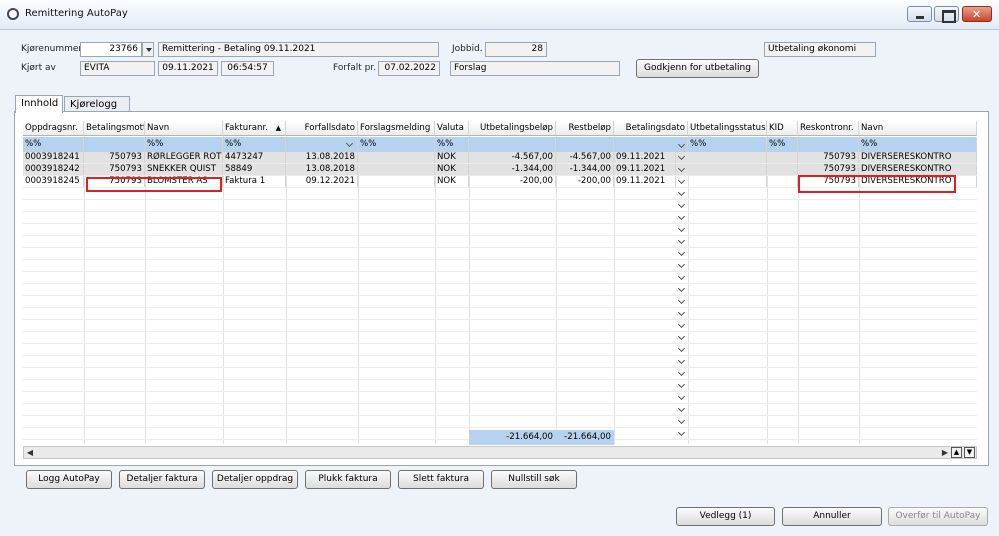 This screenshot has height=536, width=999. I want to click on col-fakturanr: Fakturanr. ▲, so click(254, 128).